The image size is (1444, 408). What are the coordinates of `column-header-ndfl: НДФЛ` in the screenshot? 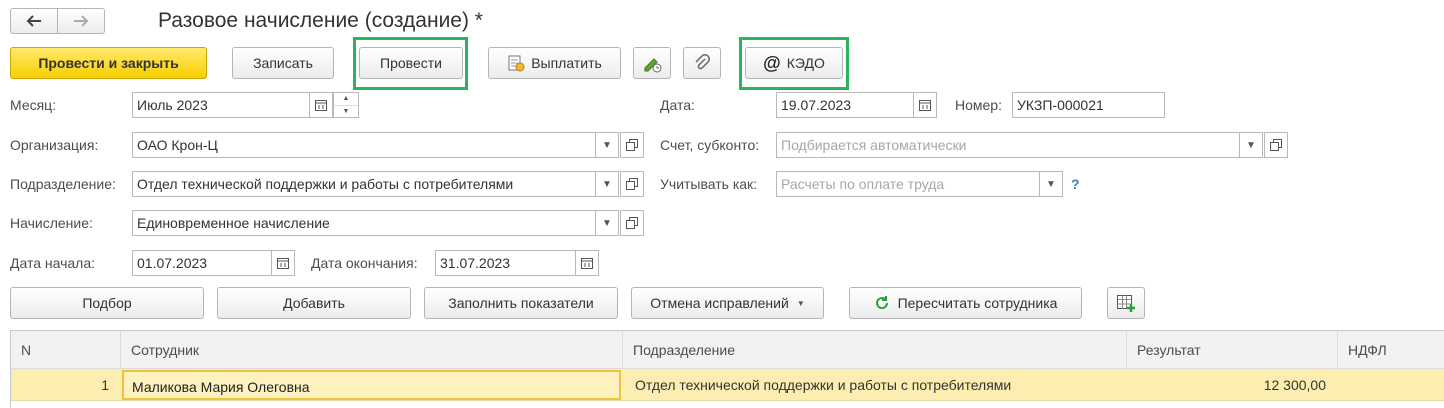 It's located at (1391, 350).